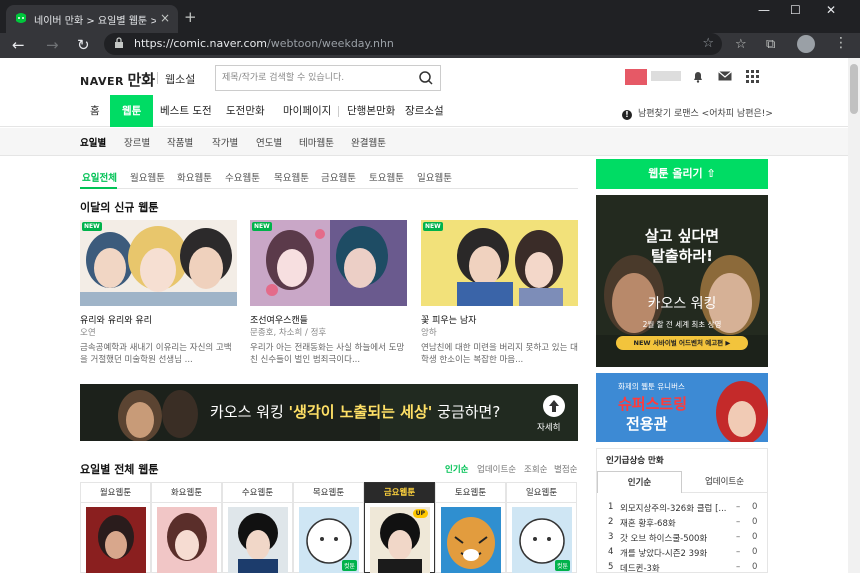 Image resolution: width=860 pixels, height=573 pixels. What do you see at coordinates (18, 45) in the screenshot?
I see `back-button: ←` at bounding box center [18, 45].